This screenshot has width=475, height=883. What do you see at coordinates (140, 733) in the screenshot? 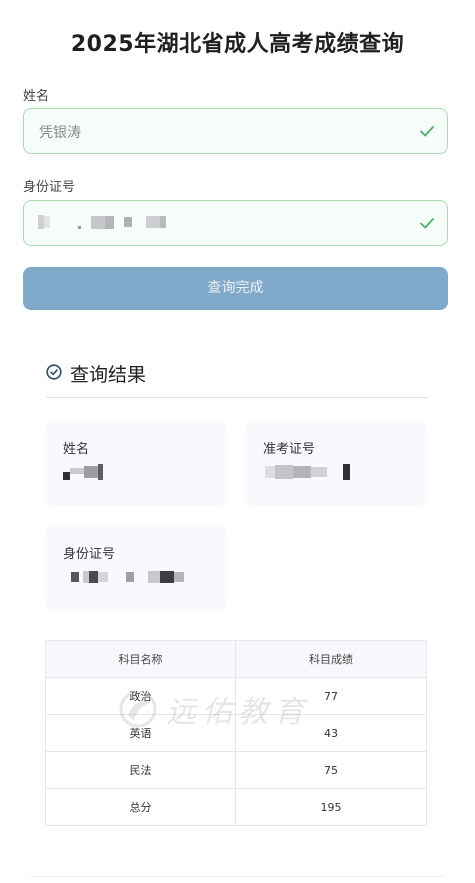
I see `subject-cell: 英语` at bounding box center [140, 733].